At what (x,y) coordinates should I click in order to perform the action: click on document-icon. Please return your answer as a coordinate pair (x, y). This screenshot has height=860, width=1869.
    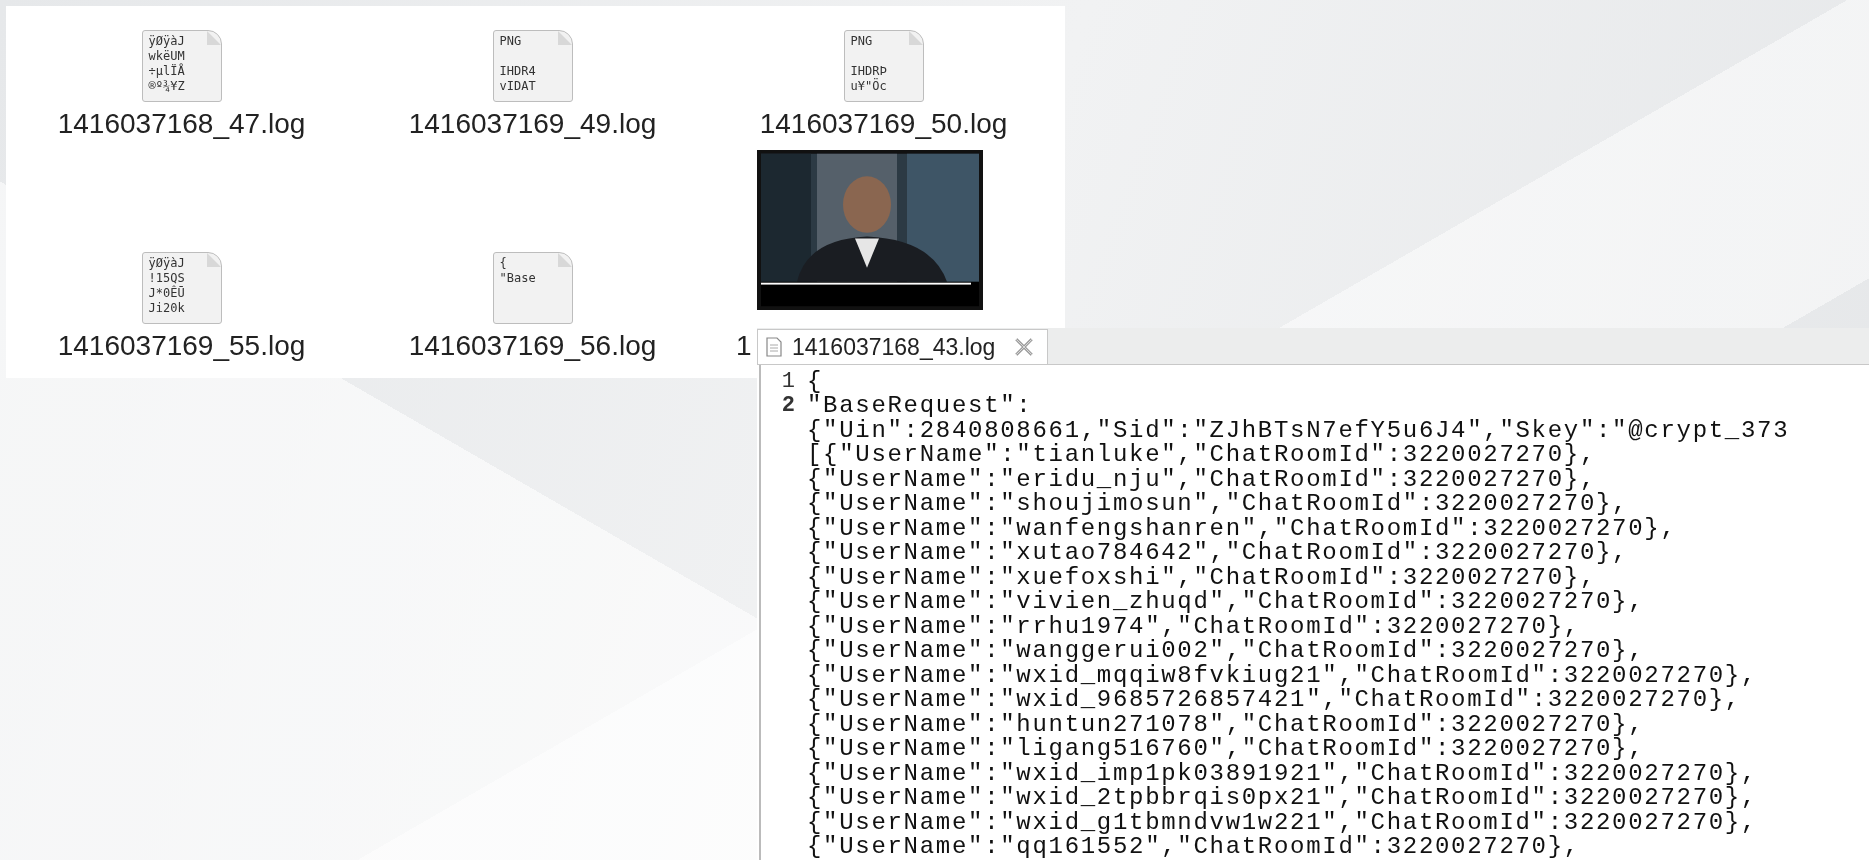
    Looking at the image, I should click on (774, 347).